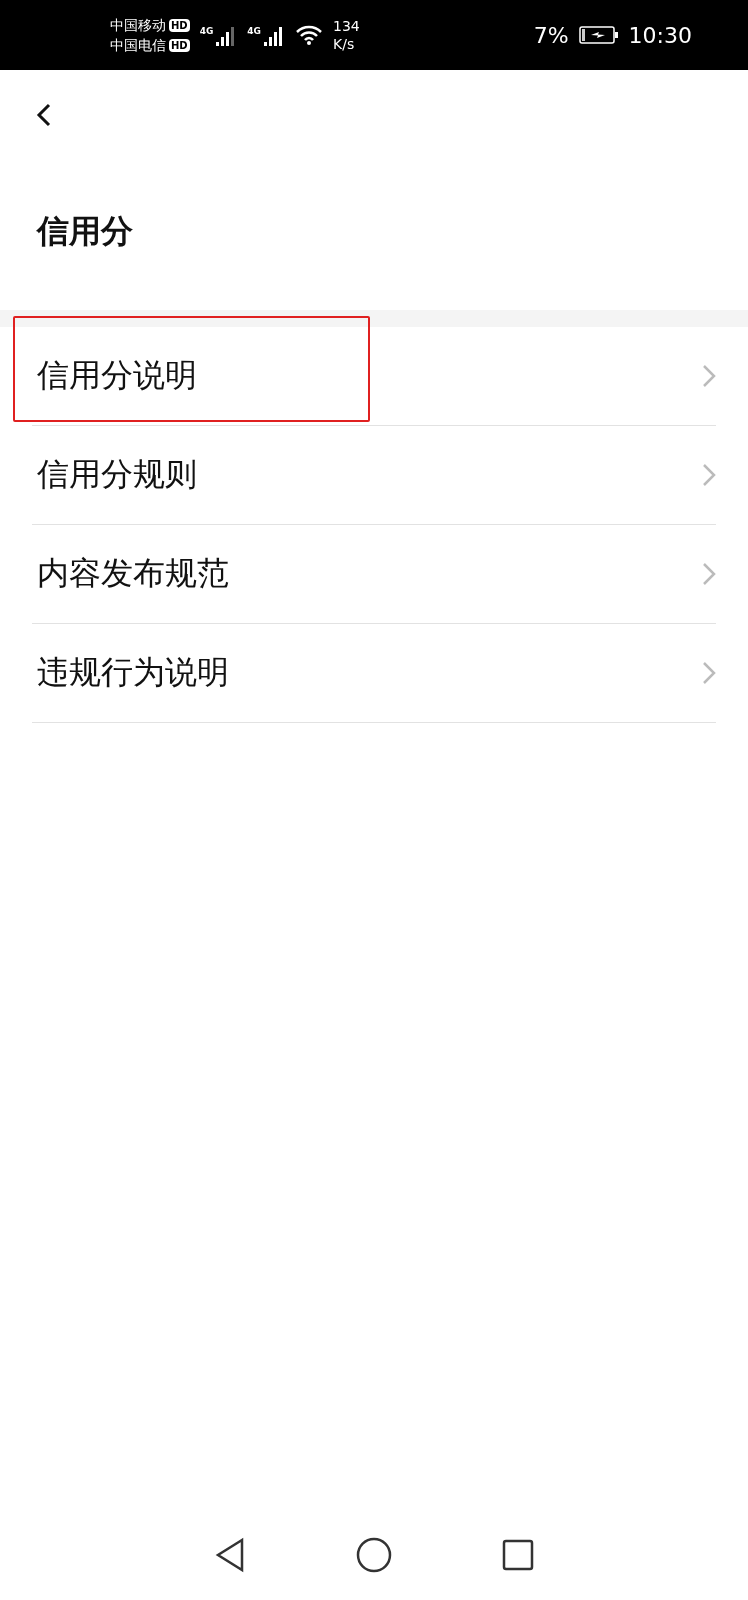 The image size is (748, 1600). I want to click on menu-item: 违规行为说明, so click(374, 673).